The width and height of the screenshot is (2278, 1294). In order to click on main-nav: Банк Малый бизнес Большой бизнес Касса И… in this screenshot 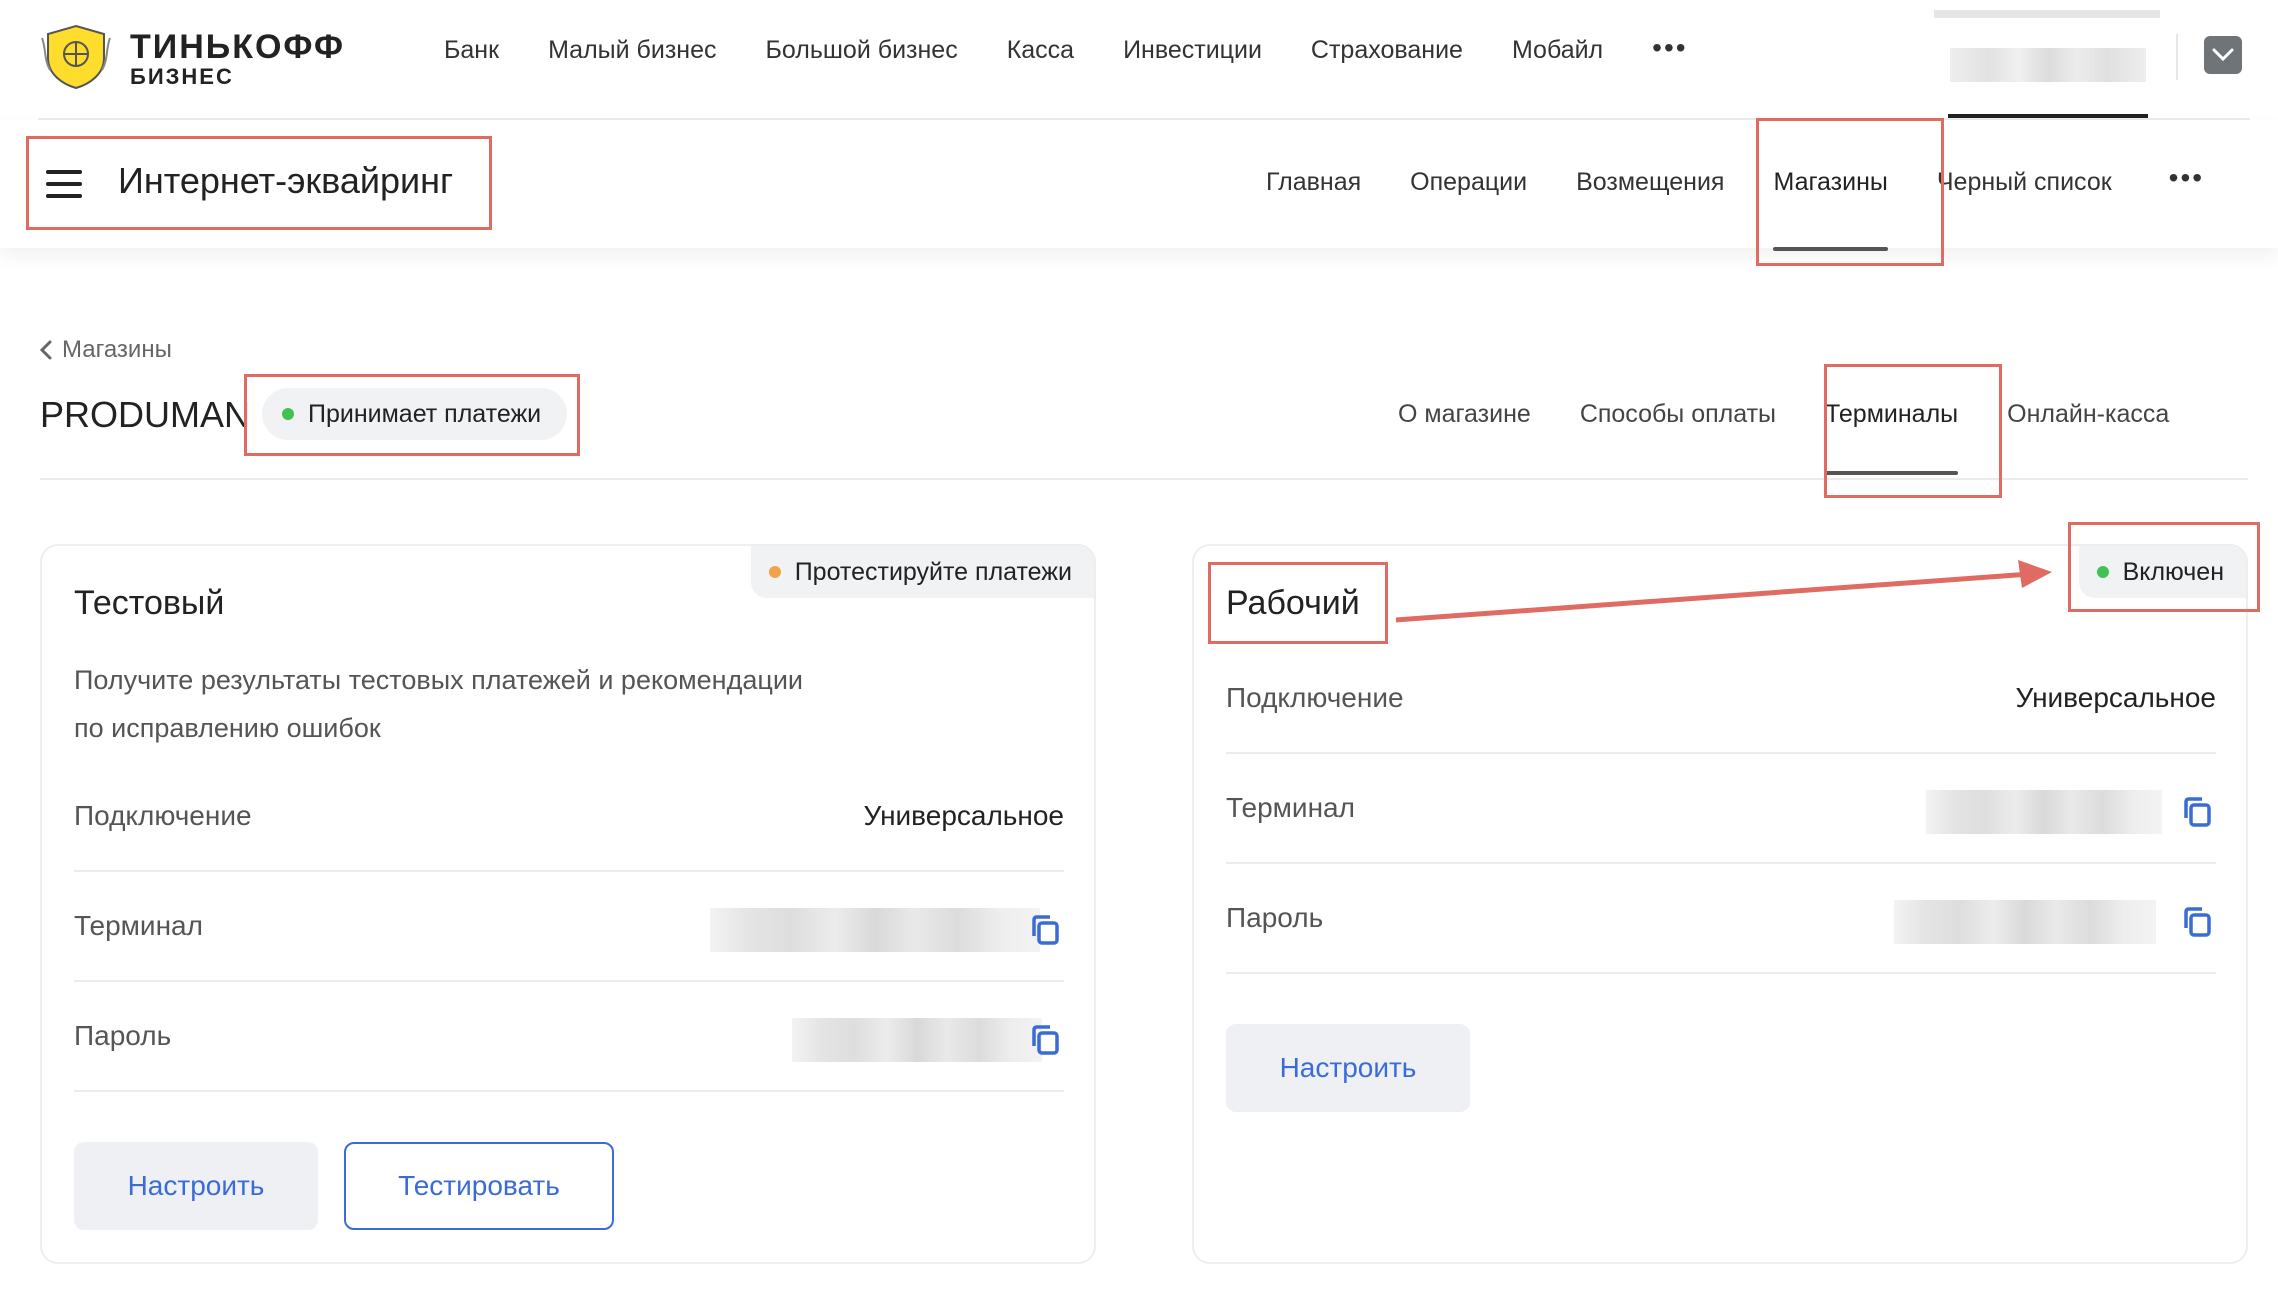, I will do `click(1066, 48)`.